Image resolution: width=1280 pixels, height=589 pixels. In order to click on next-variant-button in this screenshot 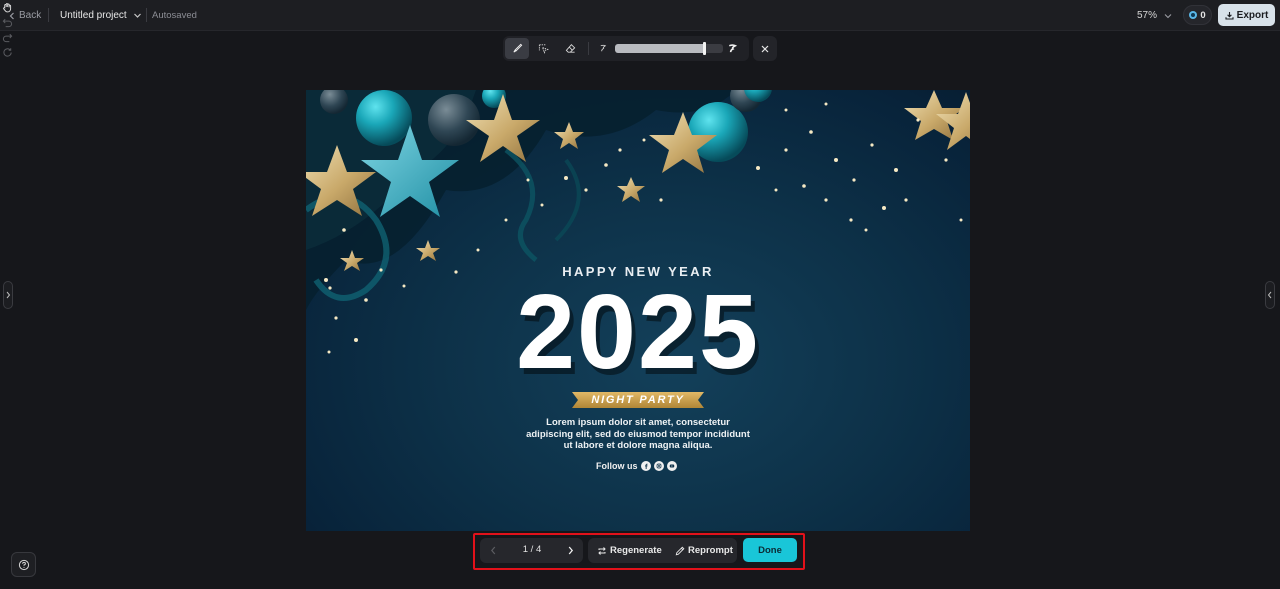, I will do `click(570, 550)`.